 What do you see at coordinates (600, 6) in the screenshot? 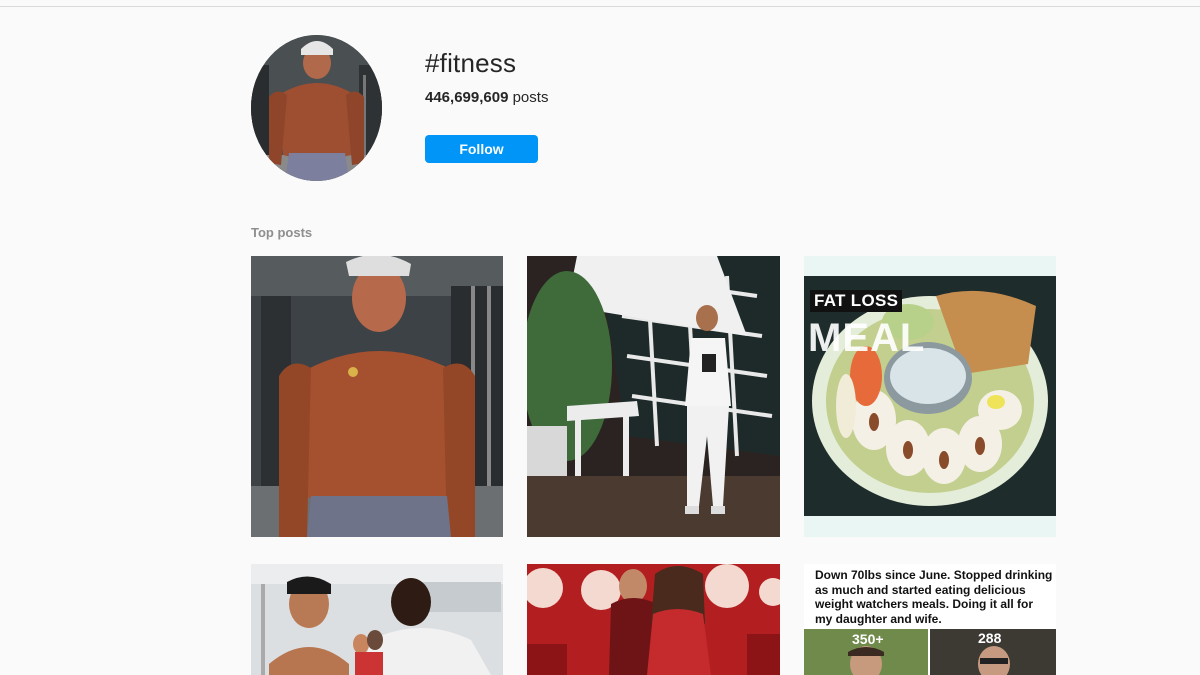
I see `top-divider` at bounding box center [600, 6].